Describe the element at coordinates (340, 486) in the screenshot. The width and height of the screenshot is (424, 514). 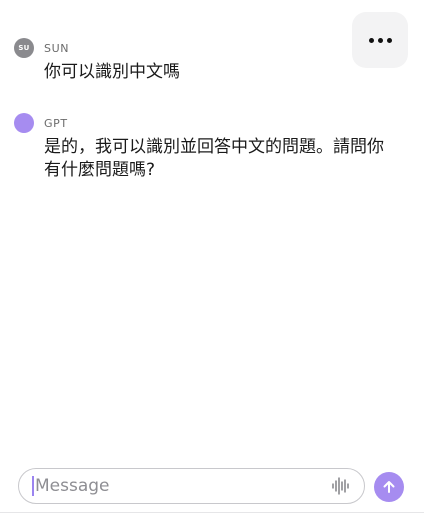
I see `waveform-icon` at that location.